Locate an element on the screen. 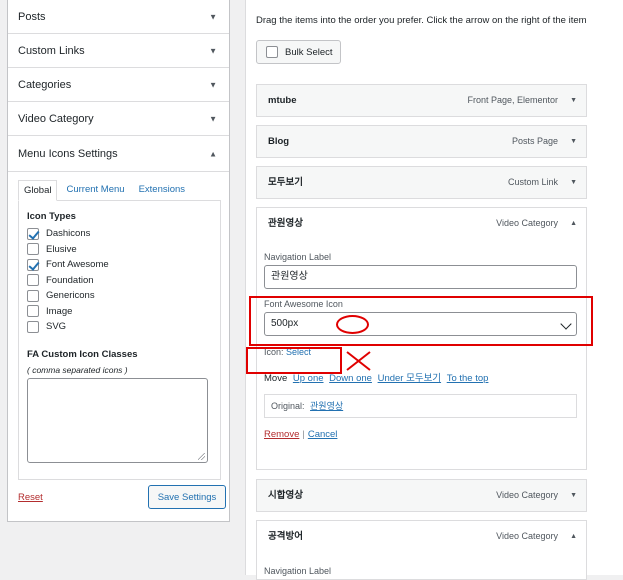  icon-type-option: Font Awesome is located at coordinates (119, 265).